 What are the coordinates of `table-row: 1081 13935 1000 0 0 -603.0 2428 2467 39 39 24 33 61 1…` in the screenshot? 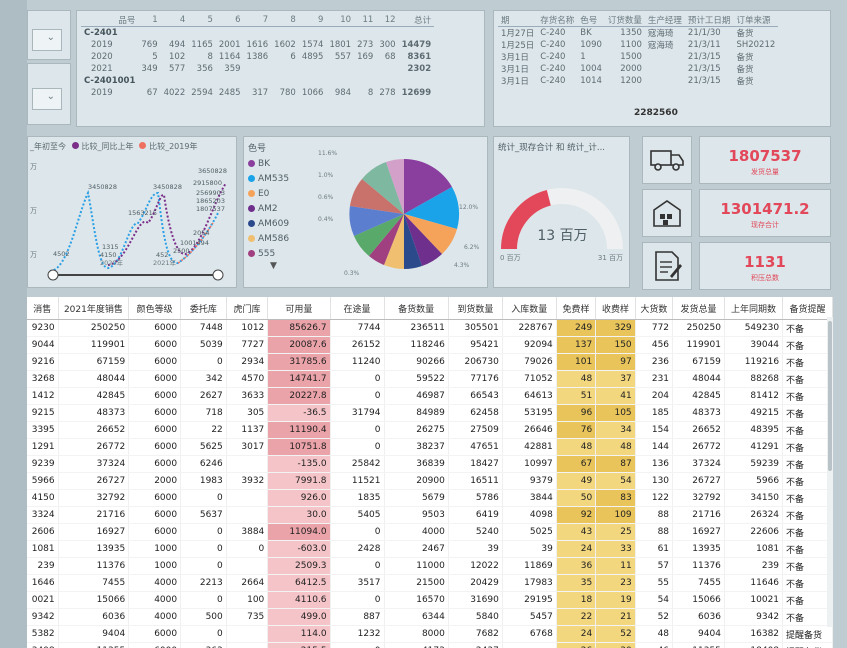 It's located at (430, 549).